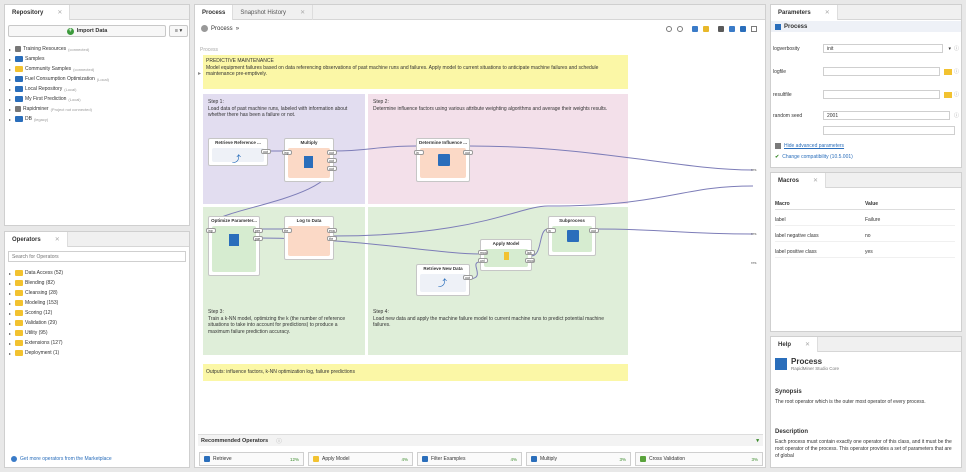  Describe the element at coordinates (865, 252) in the screenshot. I see `macro-row-positive: label positive class yes` at that location.